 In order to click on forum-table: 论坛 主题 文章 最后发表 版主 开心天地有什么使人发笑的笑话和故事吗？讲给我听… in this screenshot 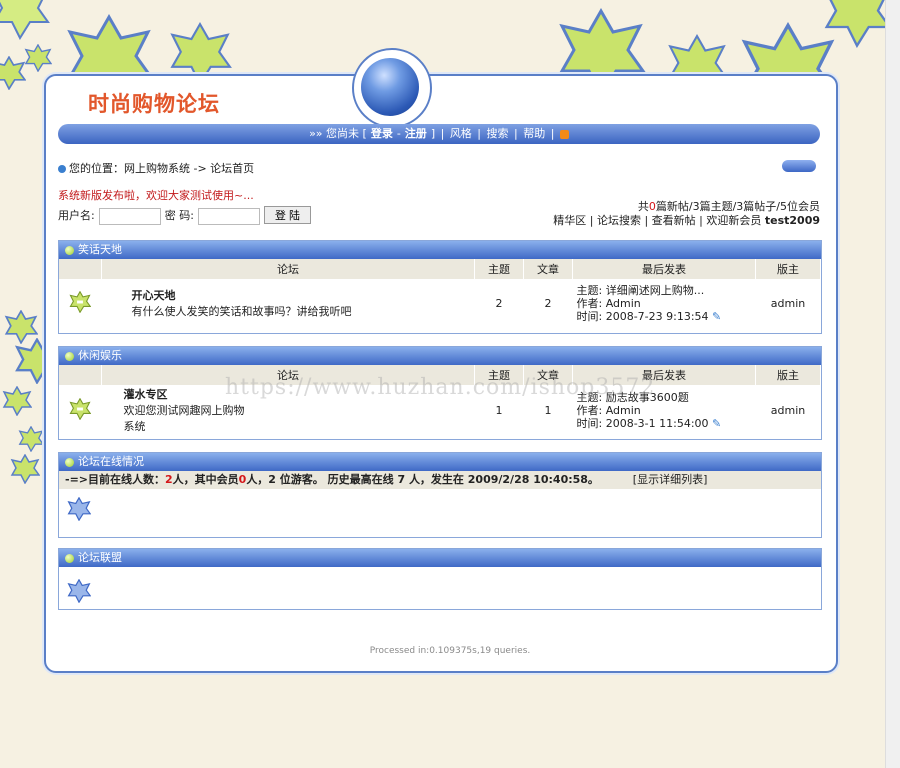, I will do `click(440, 293)`.